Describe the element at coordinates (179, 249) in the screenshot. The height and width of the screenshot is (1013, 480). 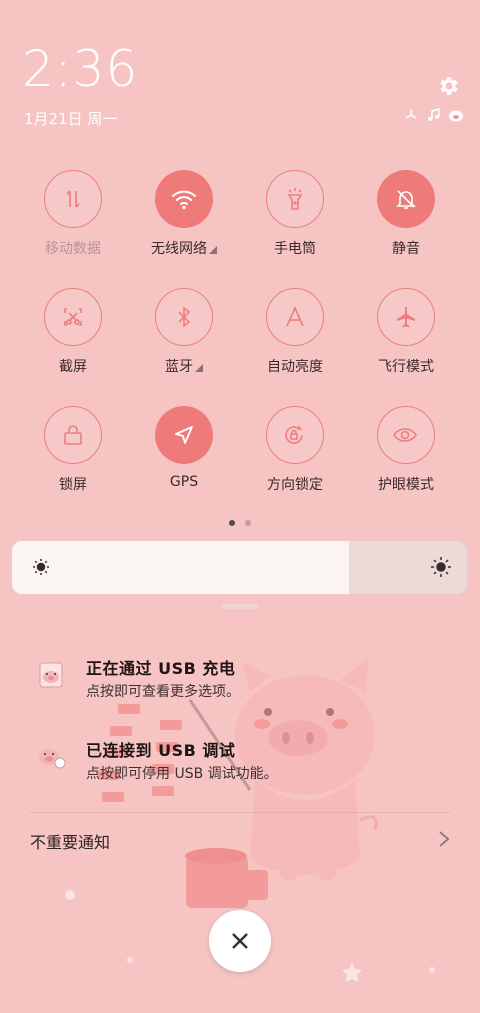
I see `tile-label-text: 无线网络` at that location.